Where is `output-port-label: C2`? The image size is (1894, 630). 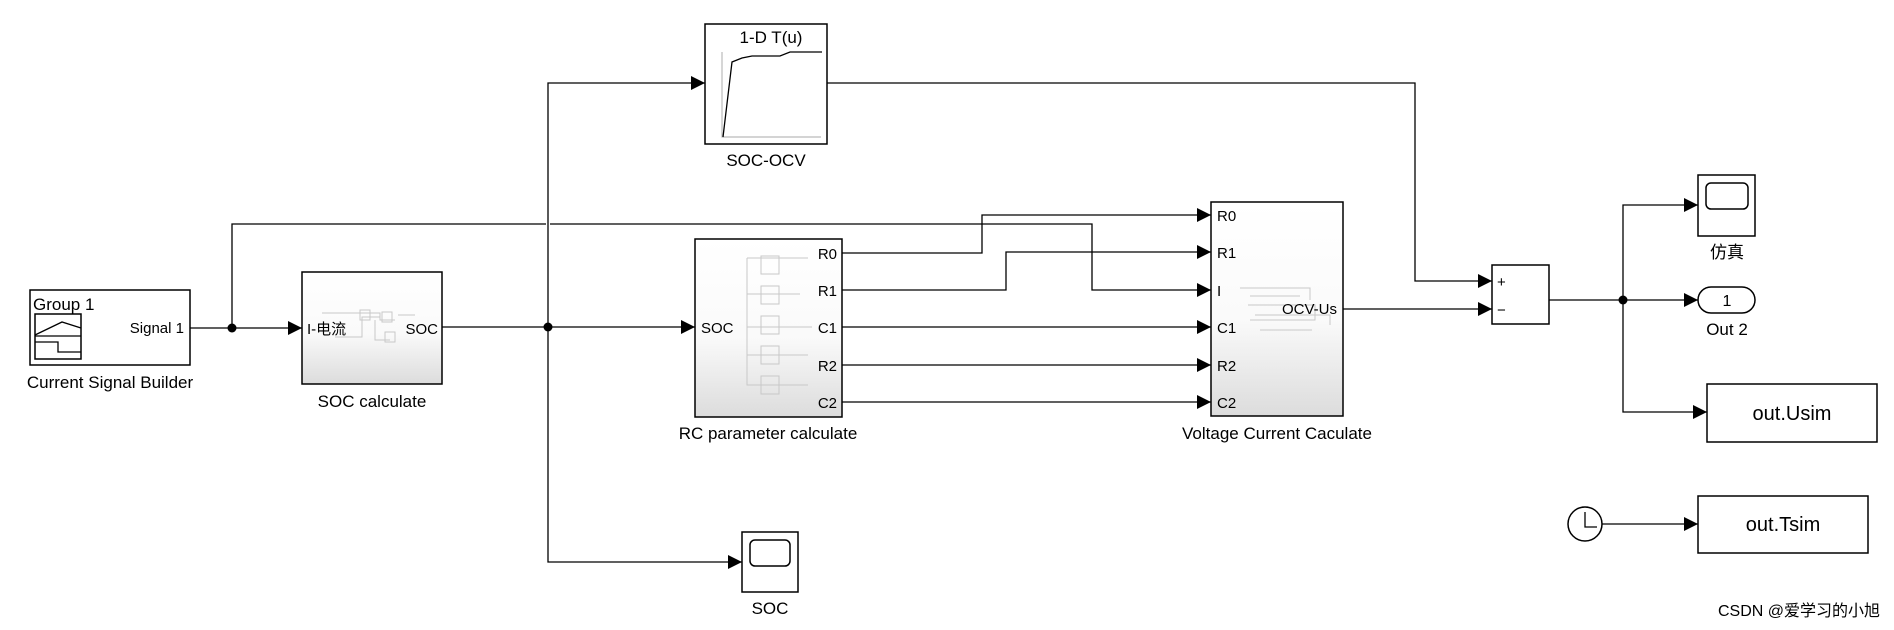 output-port-label: C2 is located at coordinates (827, 403).